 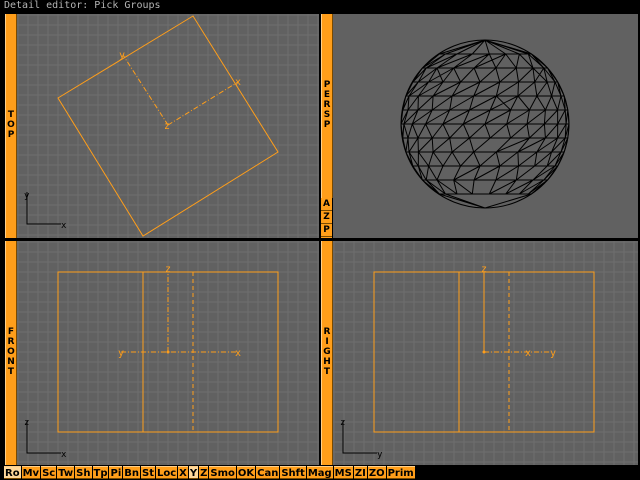 I want to click on top-gizmo-x-label: x, so click(x=238, y=82).